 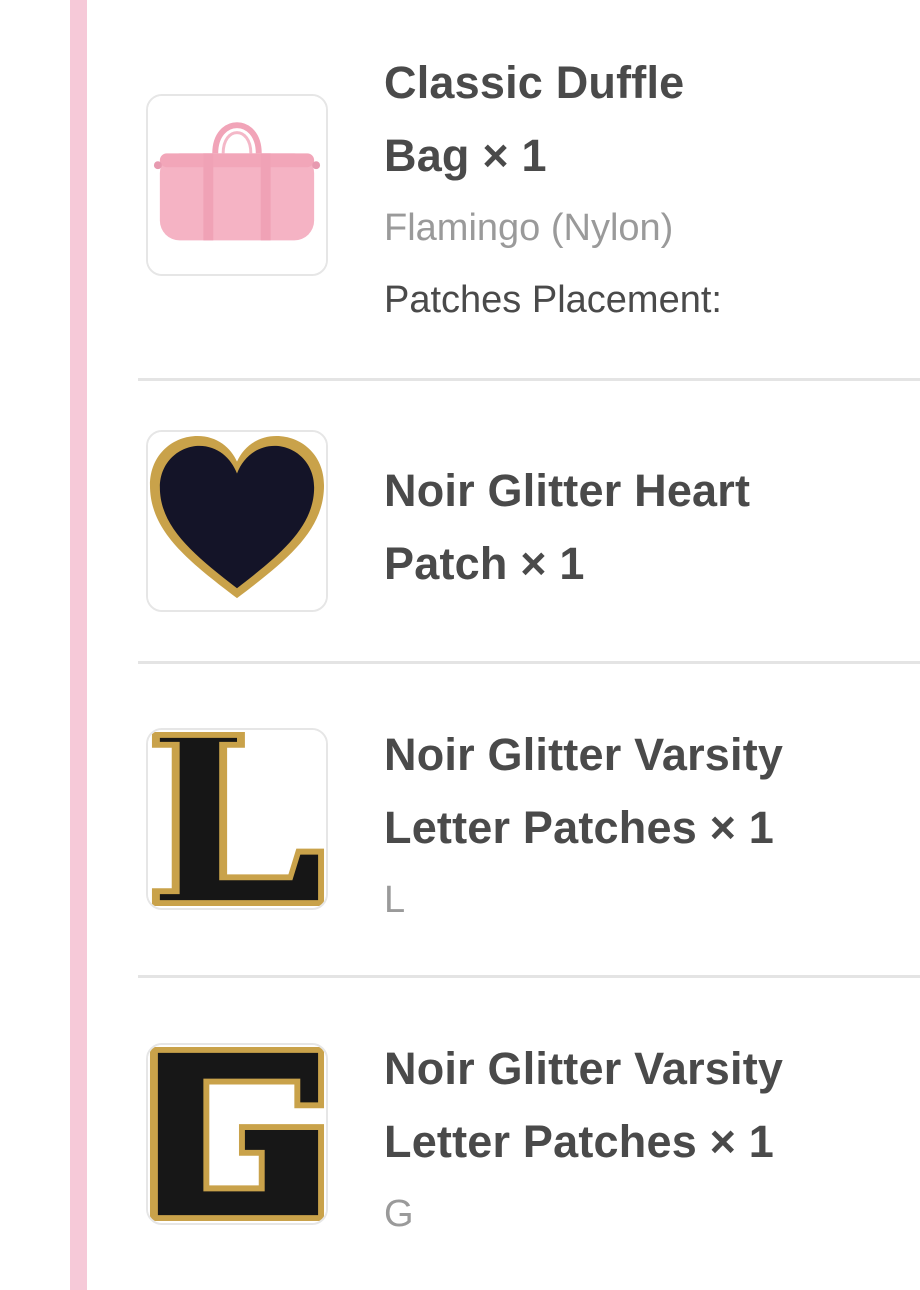 I want to click on letter-g-patch-image, so click(x=237, y=1134).